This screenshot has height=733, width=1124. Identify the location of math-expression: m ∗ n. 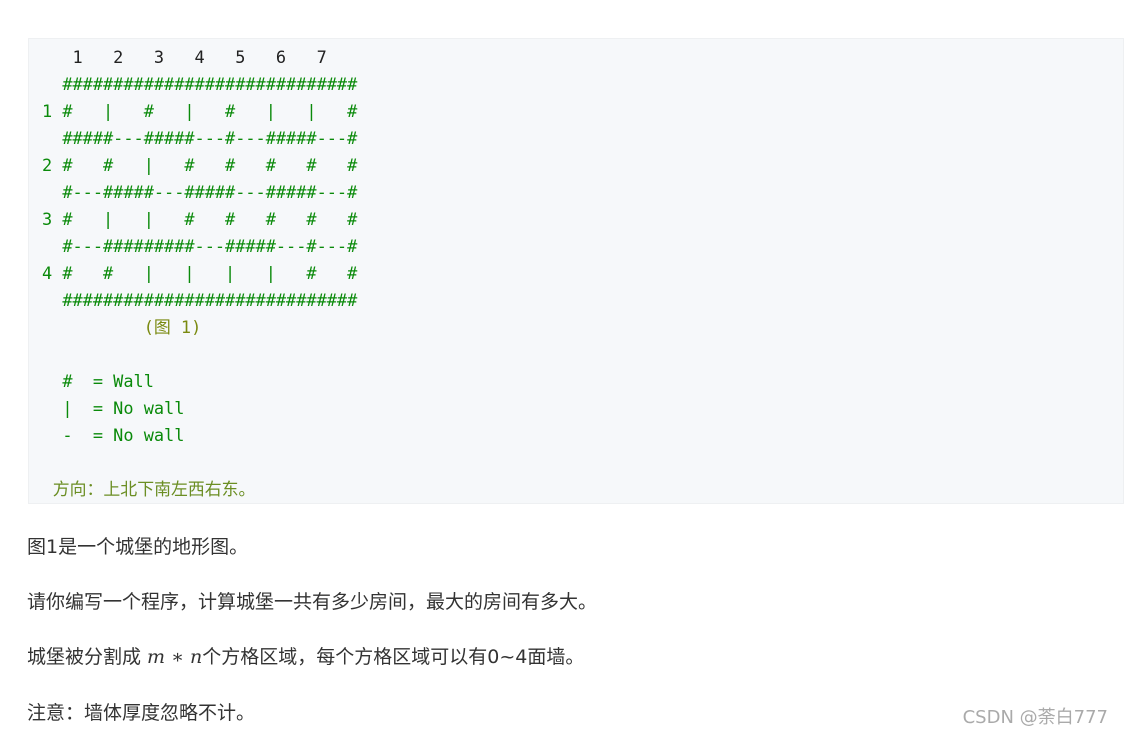
(175, 657).